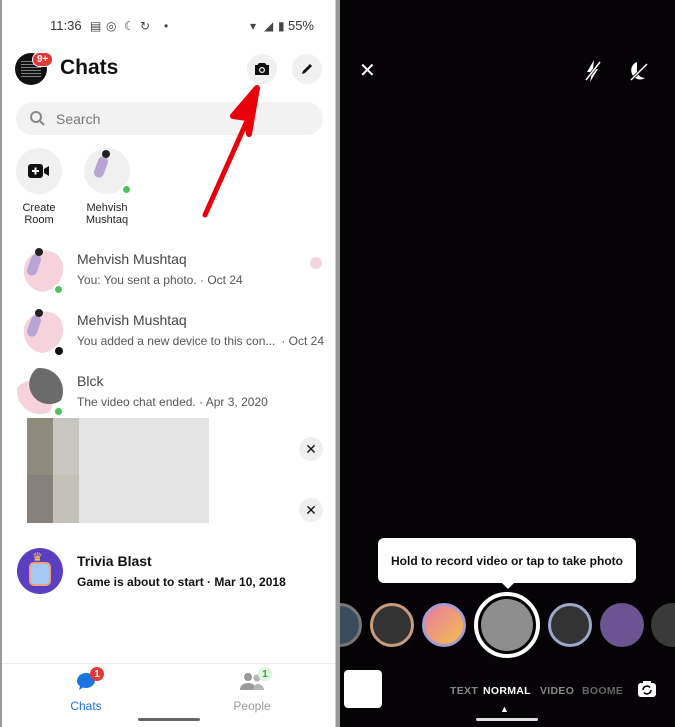 The height and width of the screenshot is (727, 675). What do you see at coordinates (89, 67) in the screenshot?
I see `page-title: Chats` at bounding box center [89, 67].